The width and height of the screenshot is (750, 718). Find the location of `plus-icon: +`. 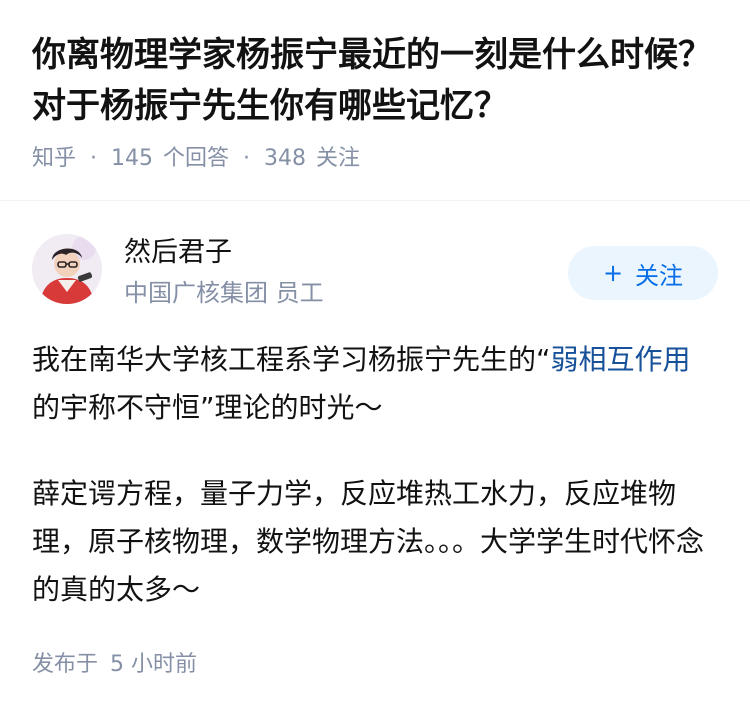

plus-icon: + is located at coordinates (613, 273).